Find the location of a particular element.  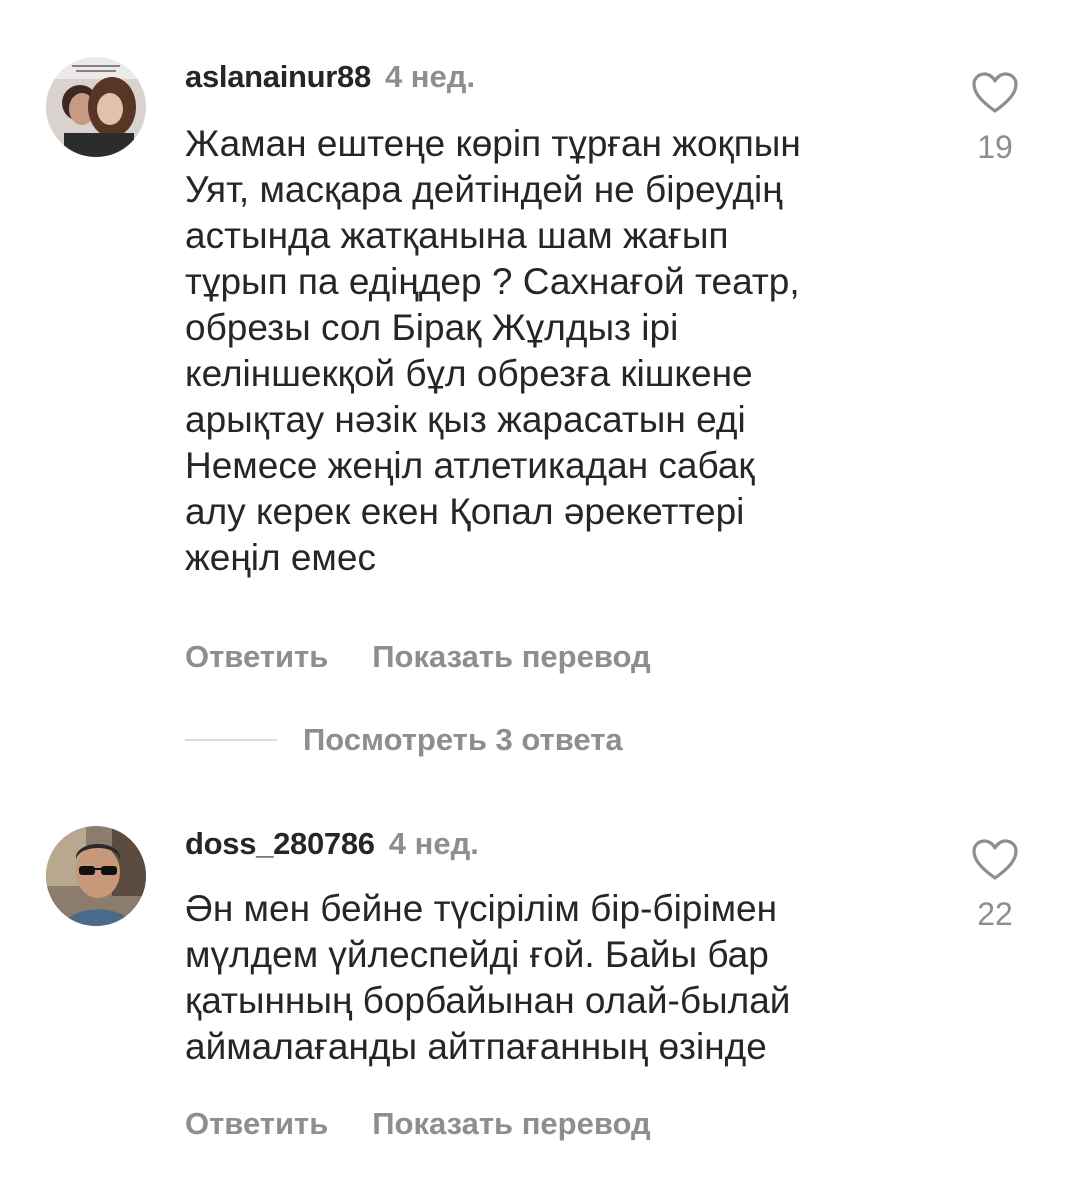

comment-line: қатынның борбайынан олай-былай is located at coordinates (488, 1000).